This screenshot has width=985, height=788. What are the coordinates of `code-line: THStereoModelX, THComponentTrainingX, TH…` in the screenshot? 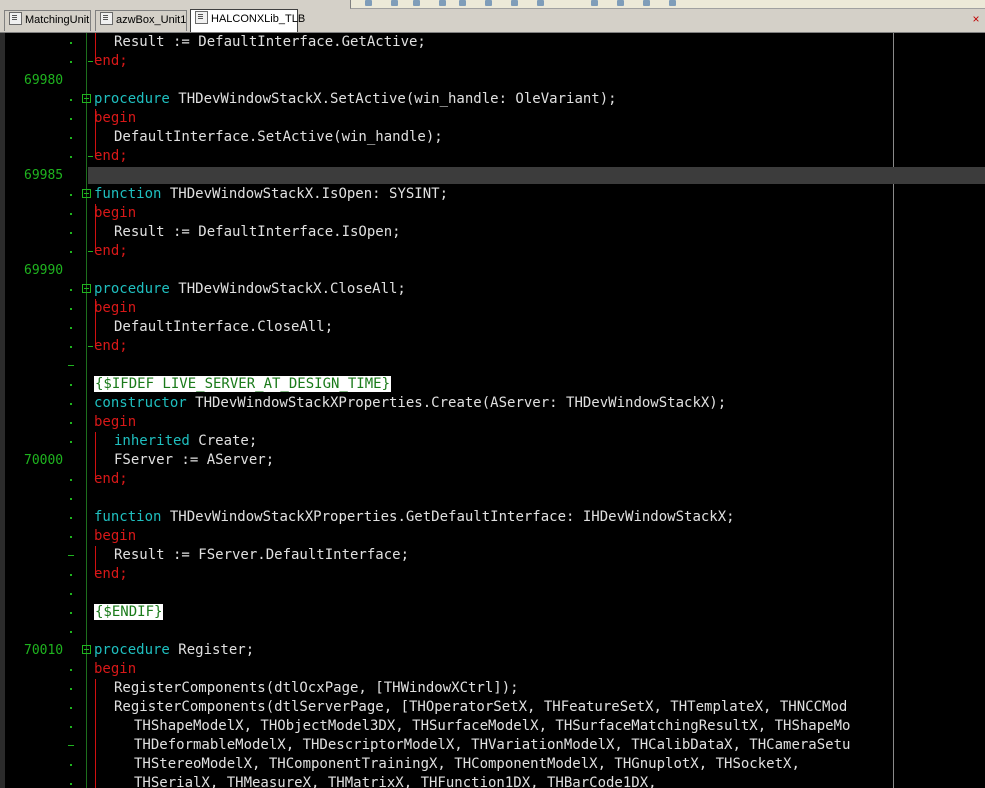 It's located at (492, 764).